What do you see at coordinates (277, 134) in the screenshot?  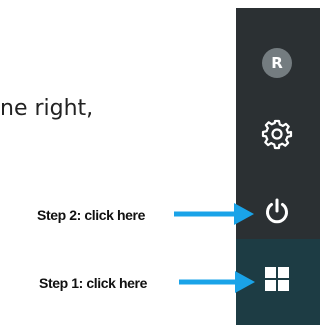 I see `gear-icon` at bounding box center [277, 134].